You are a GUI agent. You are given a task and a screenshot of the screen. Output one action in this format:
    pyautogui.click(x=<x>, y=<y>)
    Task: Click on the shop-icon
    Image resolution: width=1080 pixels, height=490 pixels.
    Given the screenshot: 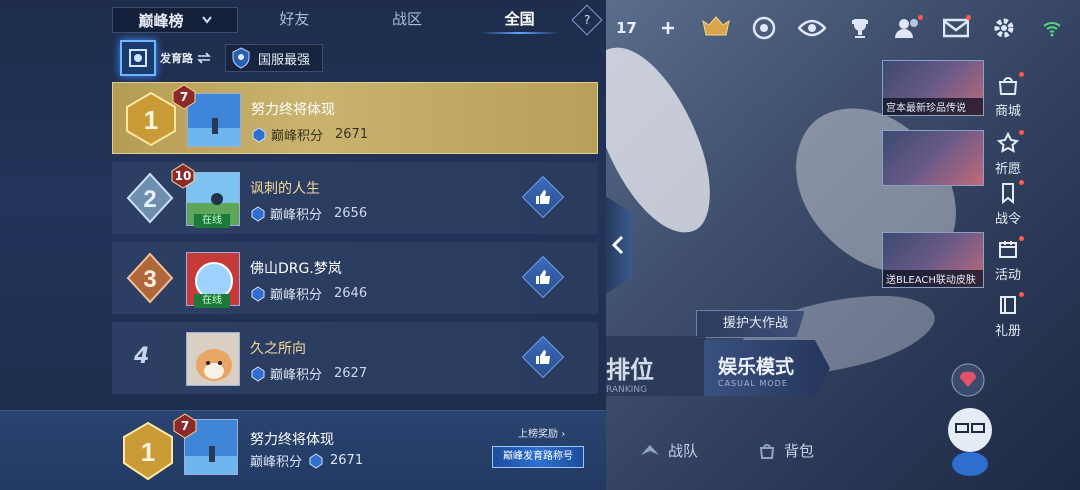 What is the action you would take?
    pyautogui.click(x=1008, y=85)
    